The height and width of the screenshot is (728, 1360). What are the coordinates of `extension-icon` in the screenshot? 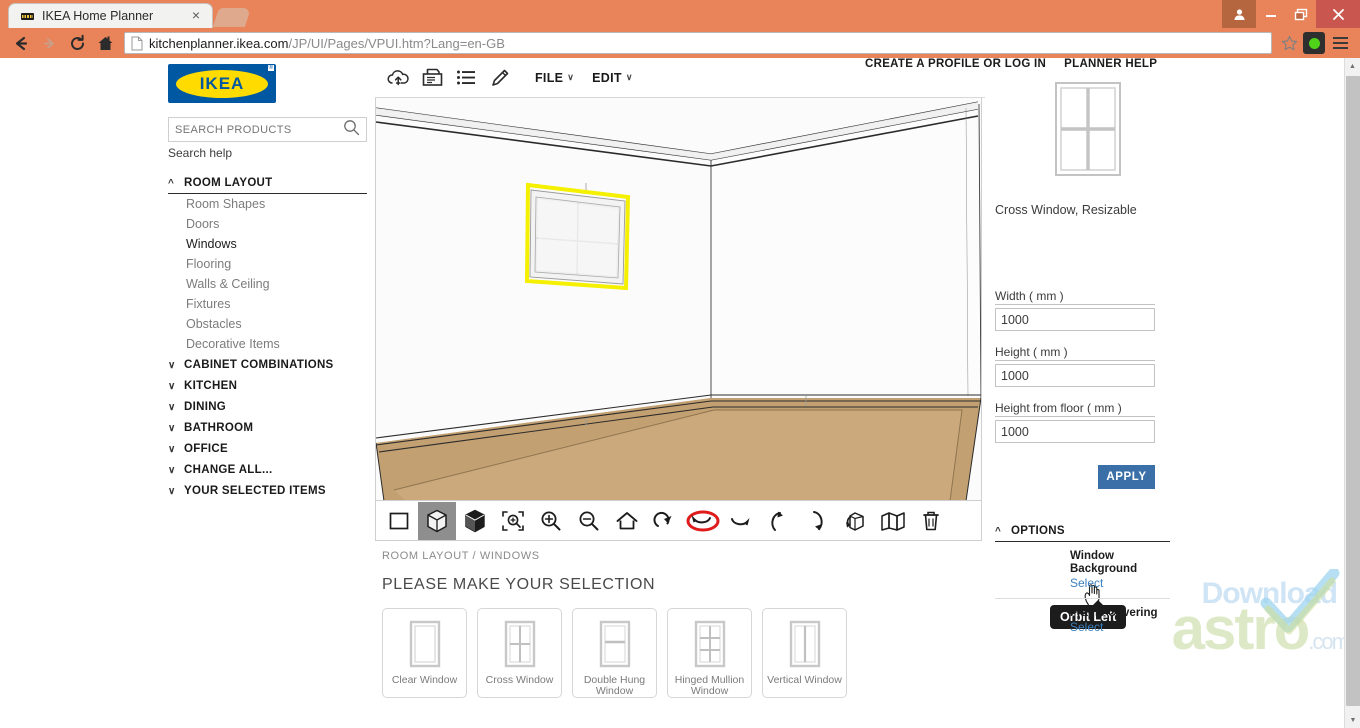 It's located at (1314, 43).